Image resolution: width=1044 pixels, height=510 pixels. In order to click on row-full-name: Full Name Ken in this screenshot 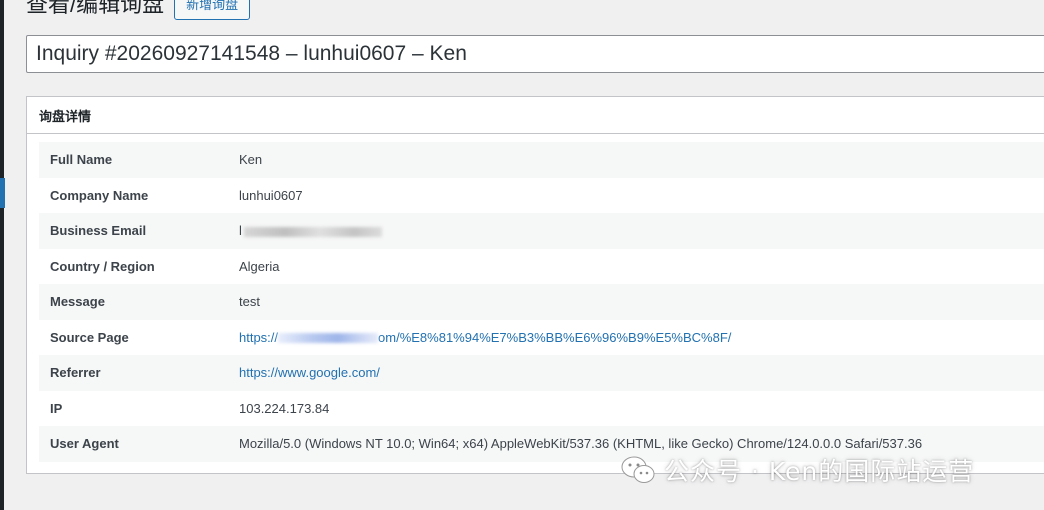, I will do `click(541, 160)`.